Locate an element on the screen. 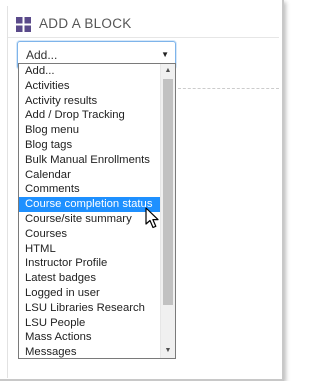  block-divider is located at coordinates (228, 88).